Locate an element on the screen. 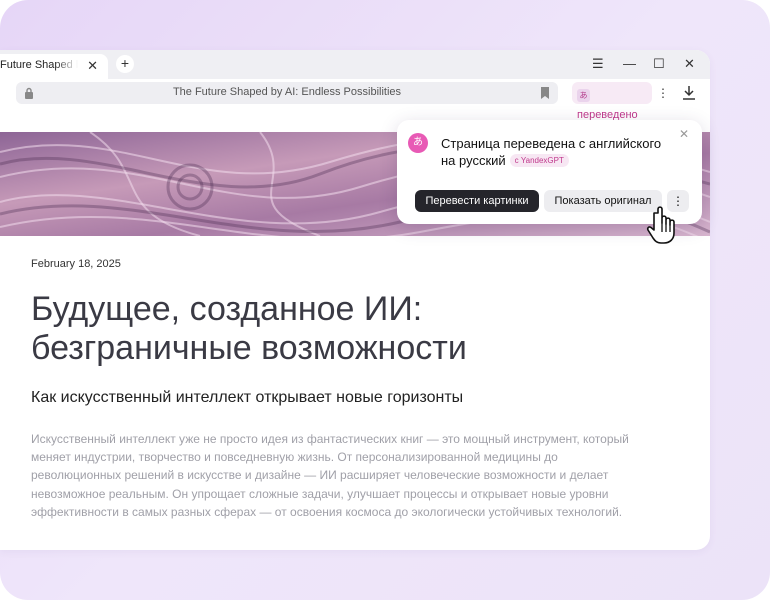  menu-icon: ☰ is located at coordinates (598, 64).